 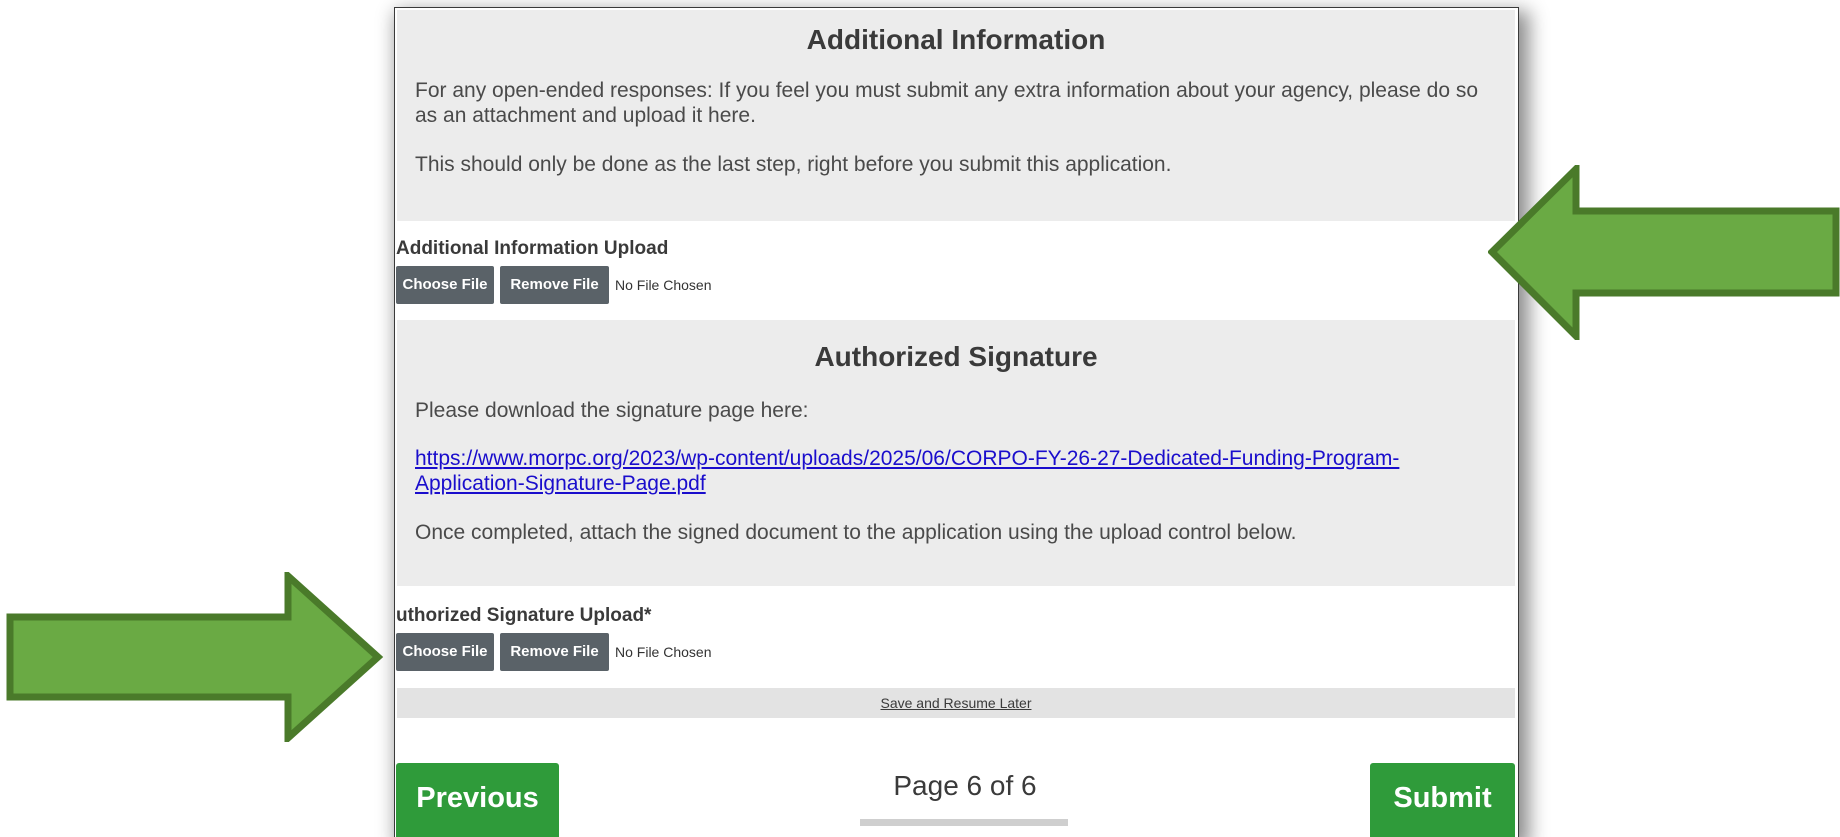 I want to click on signature-download-instructions: Please download the signature page here:, so click(x=612, y=410).